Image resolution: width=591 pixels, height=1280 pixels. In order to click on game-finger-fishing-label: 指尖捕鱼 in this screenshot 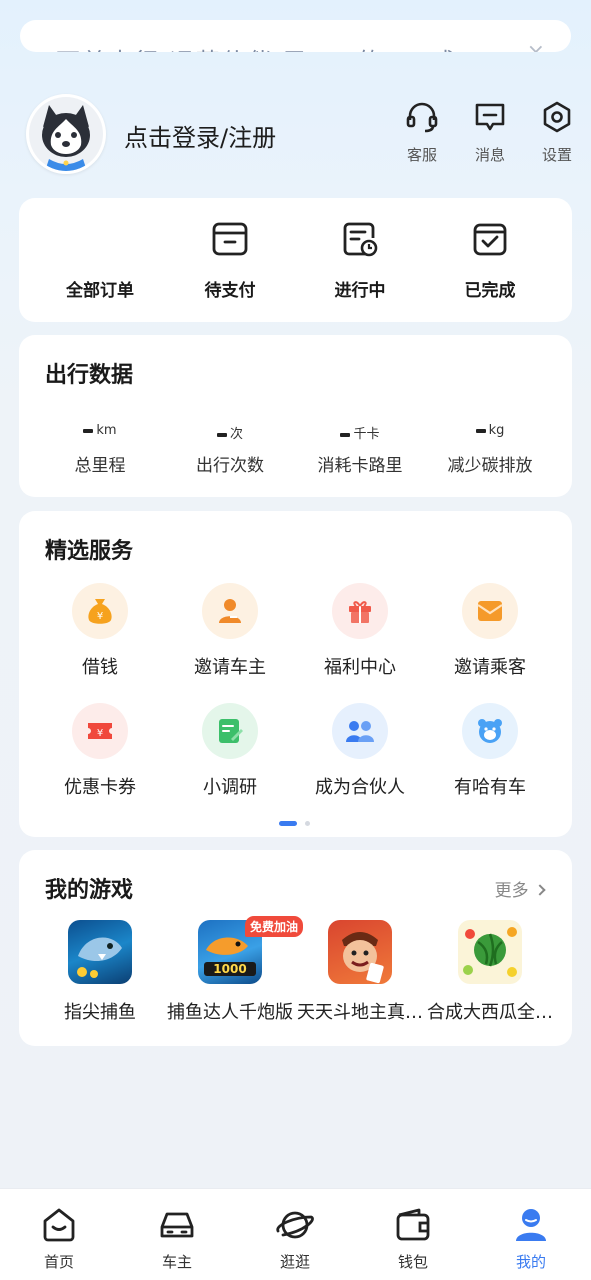, I will do `click(100, 1012)`.